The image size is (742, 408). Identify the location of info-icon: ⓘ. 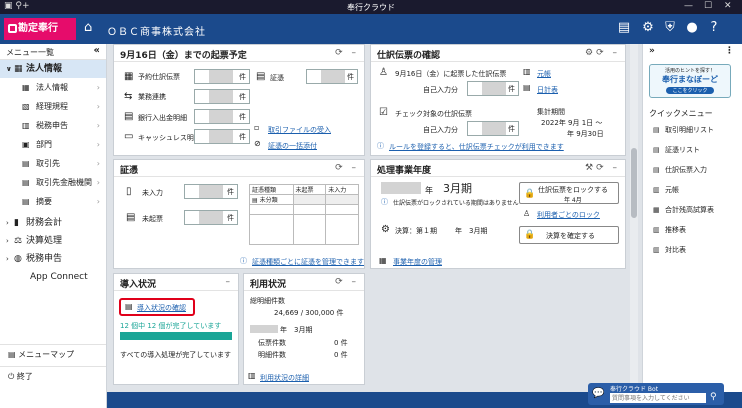
(384, 202).